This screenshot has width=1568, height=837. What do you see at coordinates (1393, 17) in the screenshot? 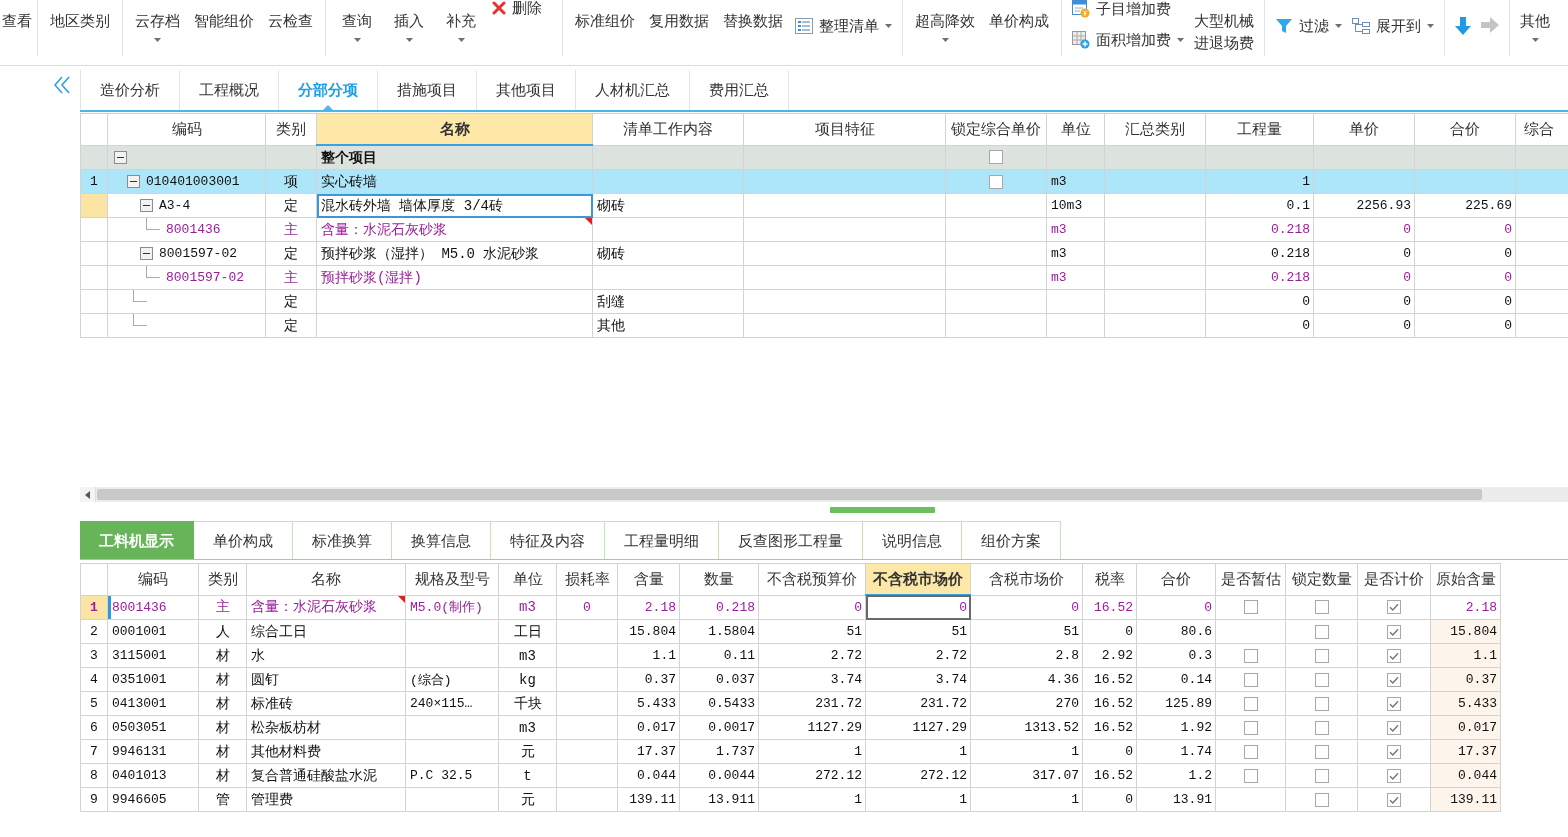
I see `toolbar-button: 展开到` at bounding box center [1393, 17].